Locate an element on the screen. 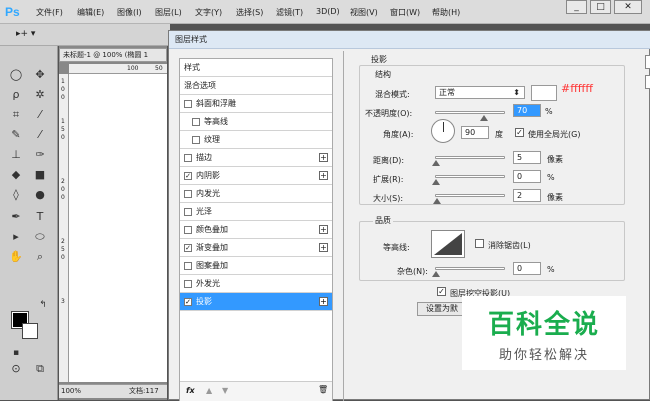 This screenshot has height=401, width=650. opacity-slider-thumb is located at coordinates (484, 118).